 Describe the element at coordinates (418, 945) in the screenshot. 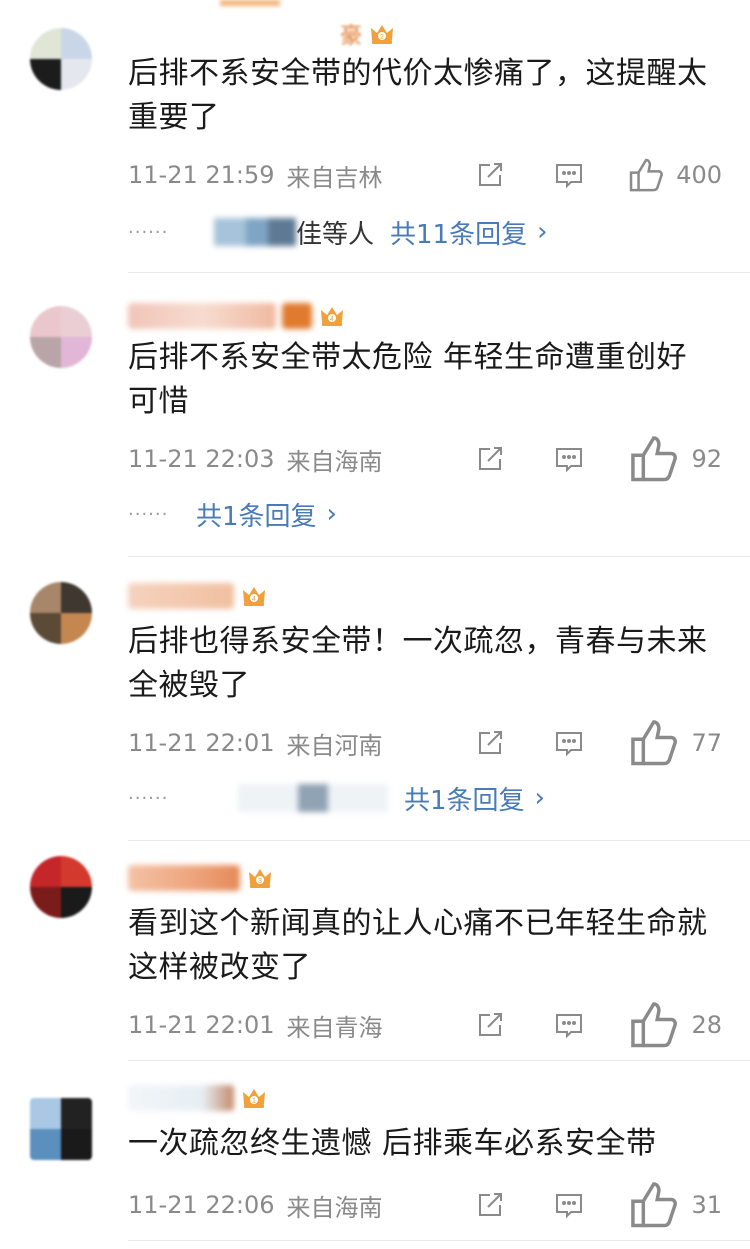

I see `comment-text: 看到这个新闻真的让人心痛不已年轻生命就这样被改变了` at that location.